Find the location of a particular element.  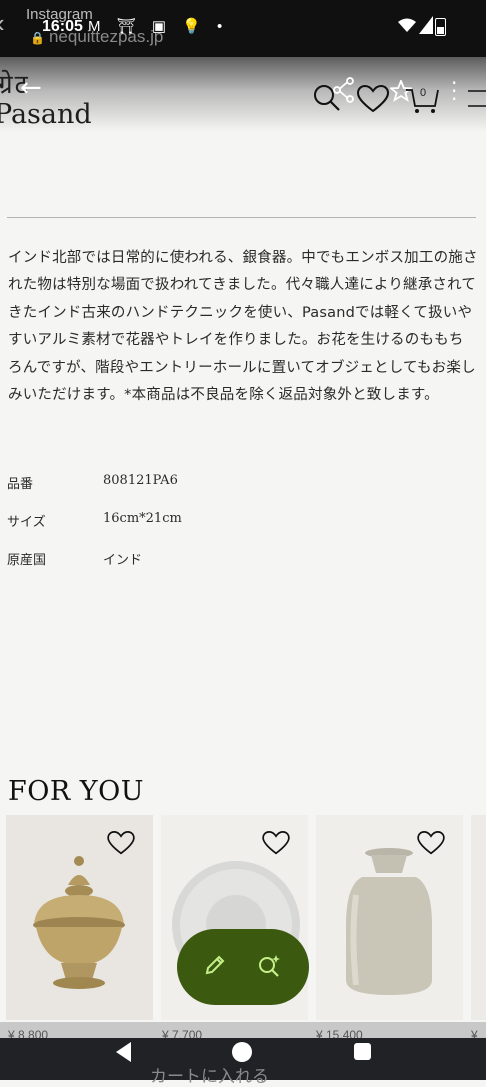

wifi-icon is located at coordinates (407, 25).